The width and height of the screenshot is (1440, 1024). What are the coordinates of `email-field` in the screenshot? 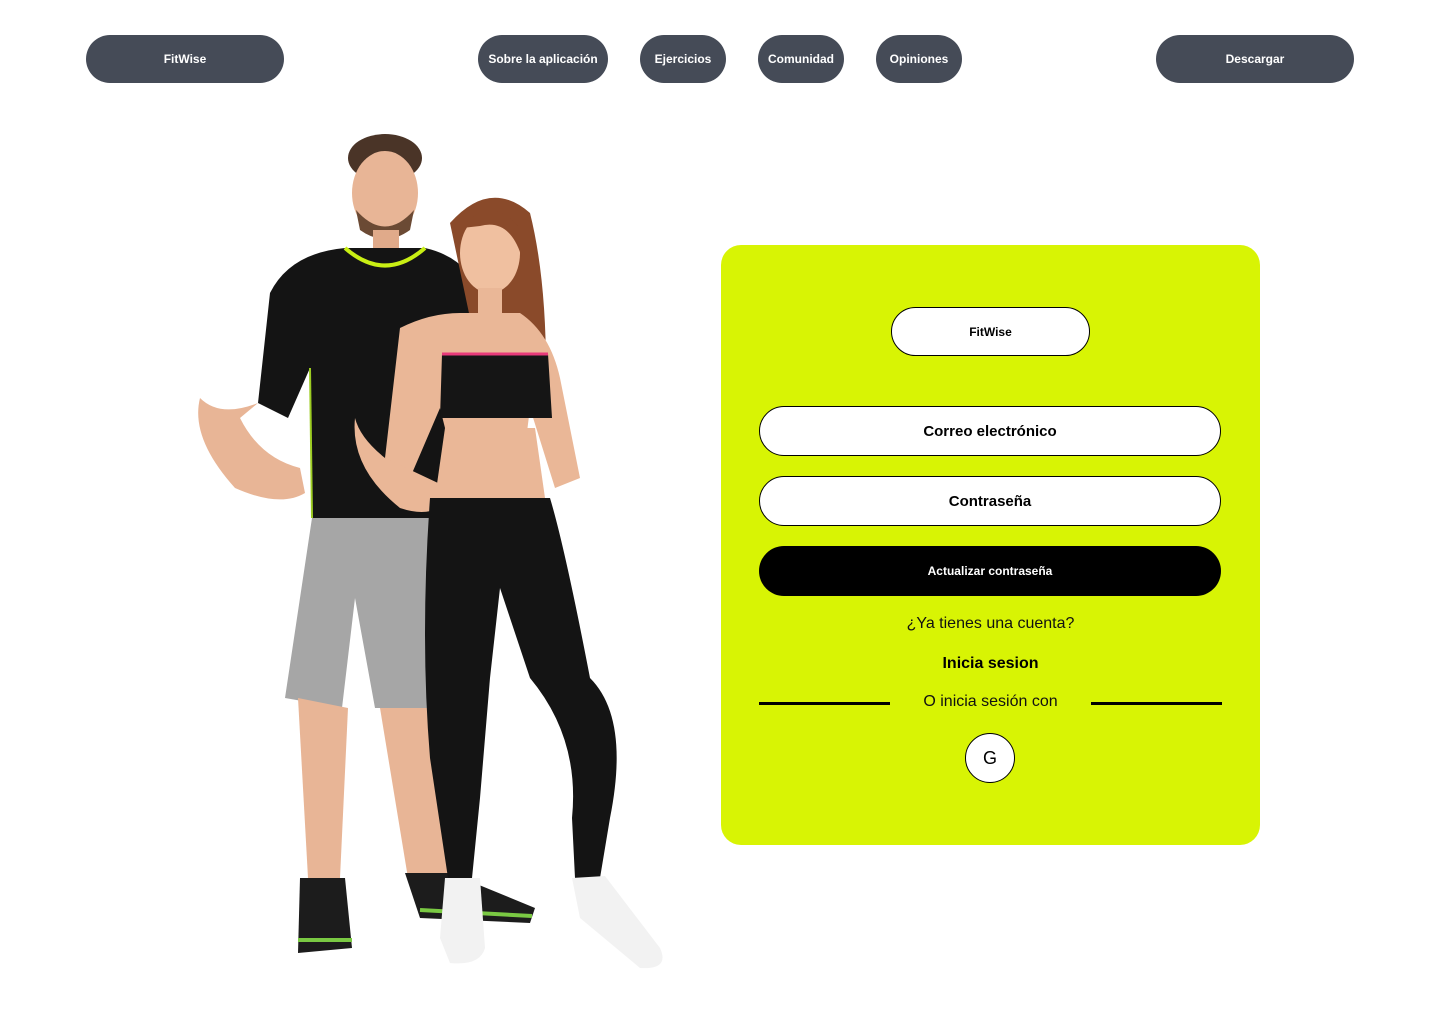 It's located at (990, 431).